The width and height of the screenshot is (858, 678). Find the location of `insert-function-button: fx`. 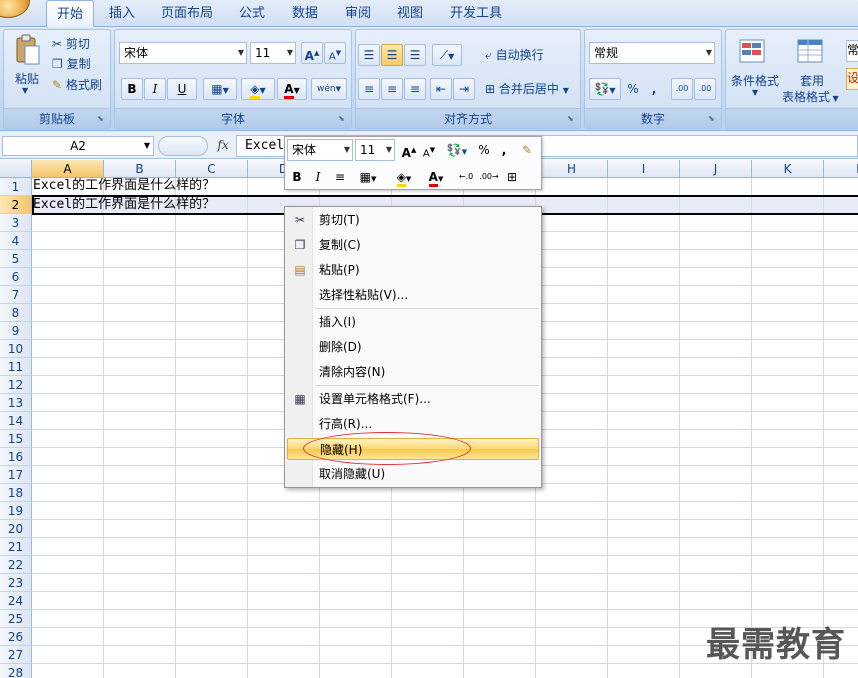

insert-function-button: fx is located at coordinates (223, 145).